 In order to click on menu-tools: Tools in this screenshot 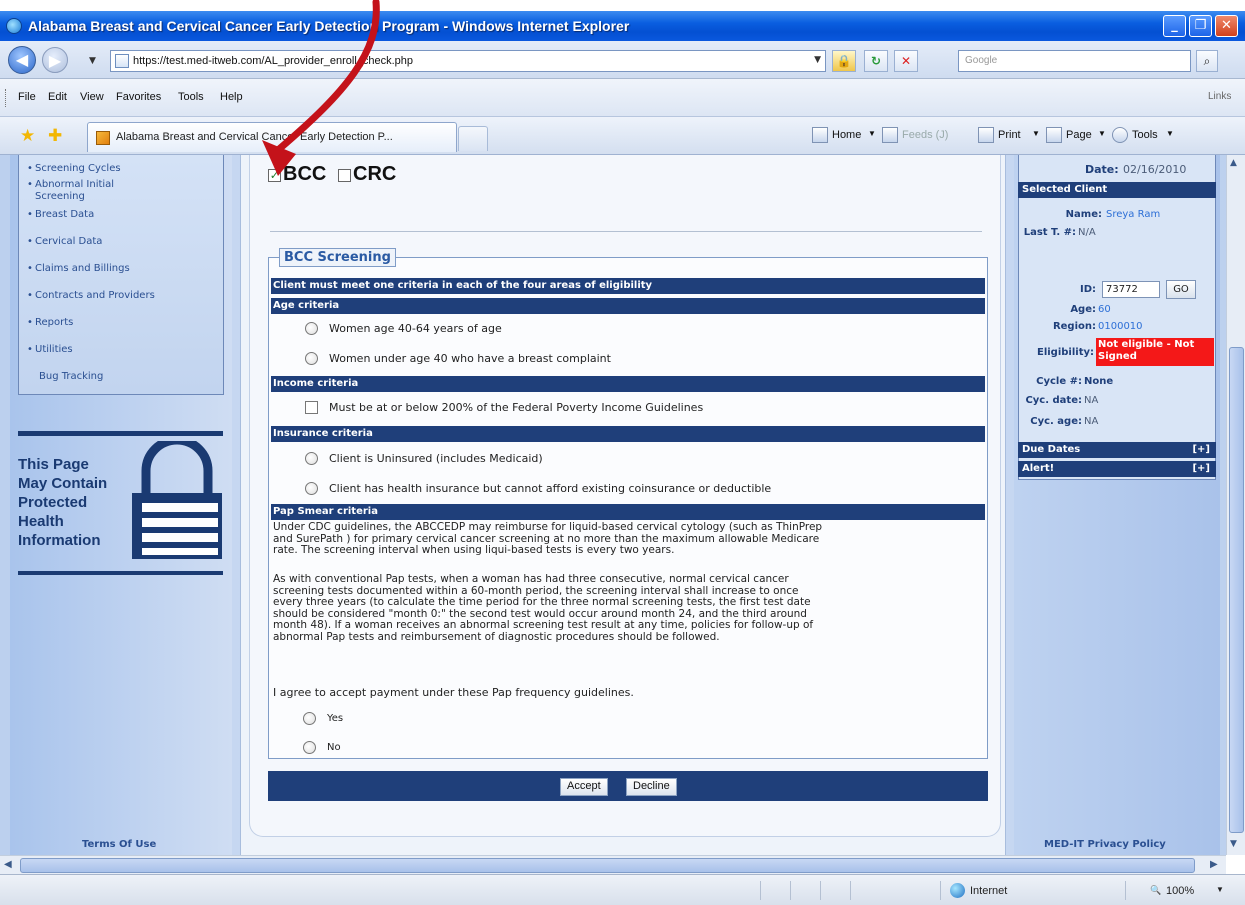, I will do `click(191, 97)`.